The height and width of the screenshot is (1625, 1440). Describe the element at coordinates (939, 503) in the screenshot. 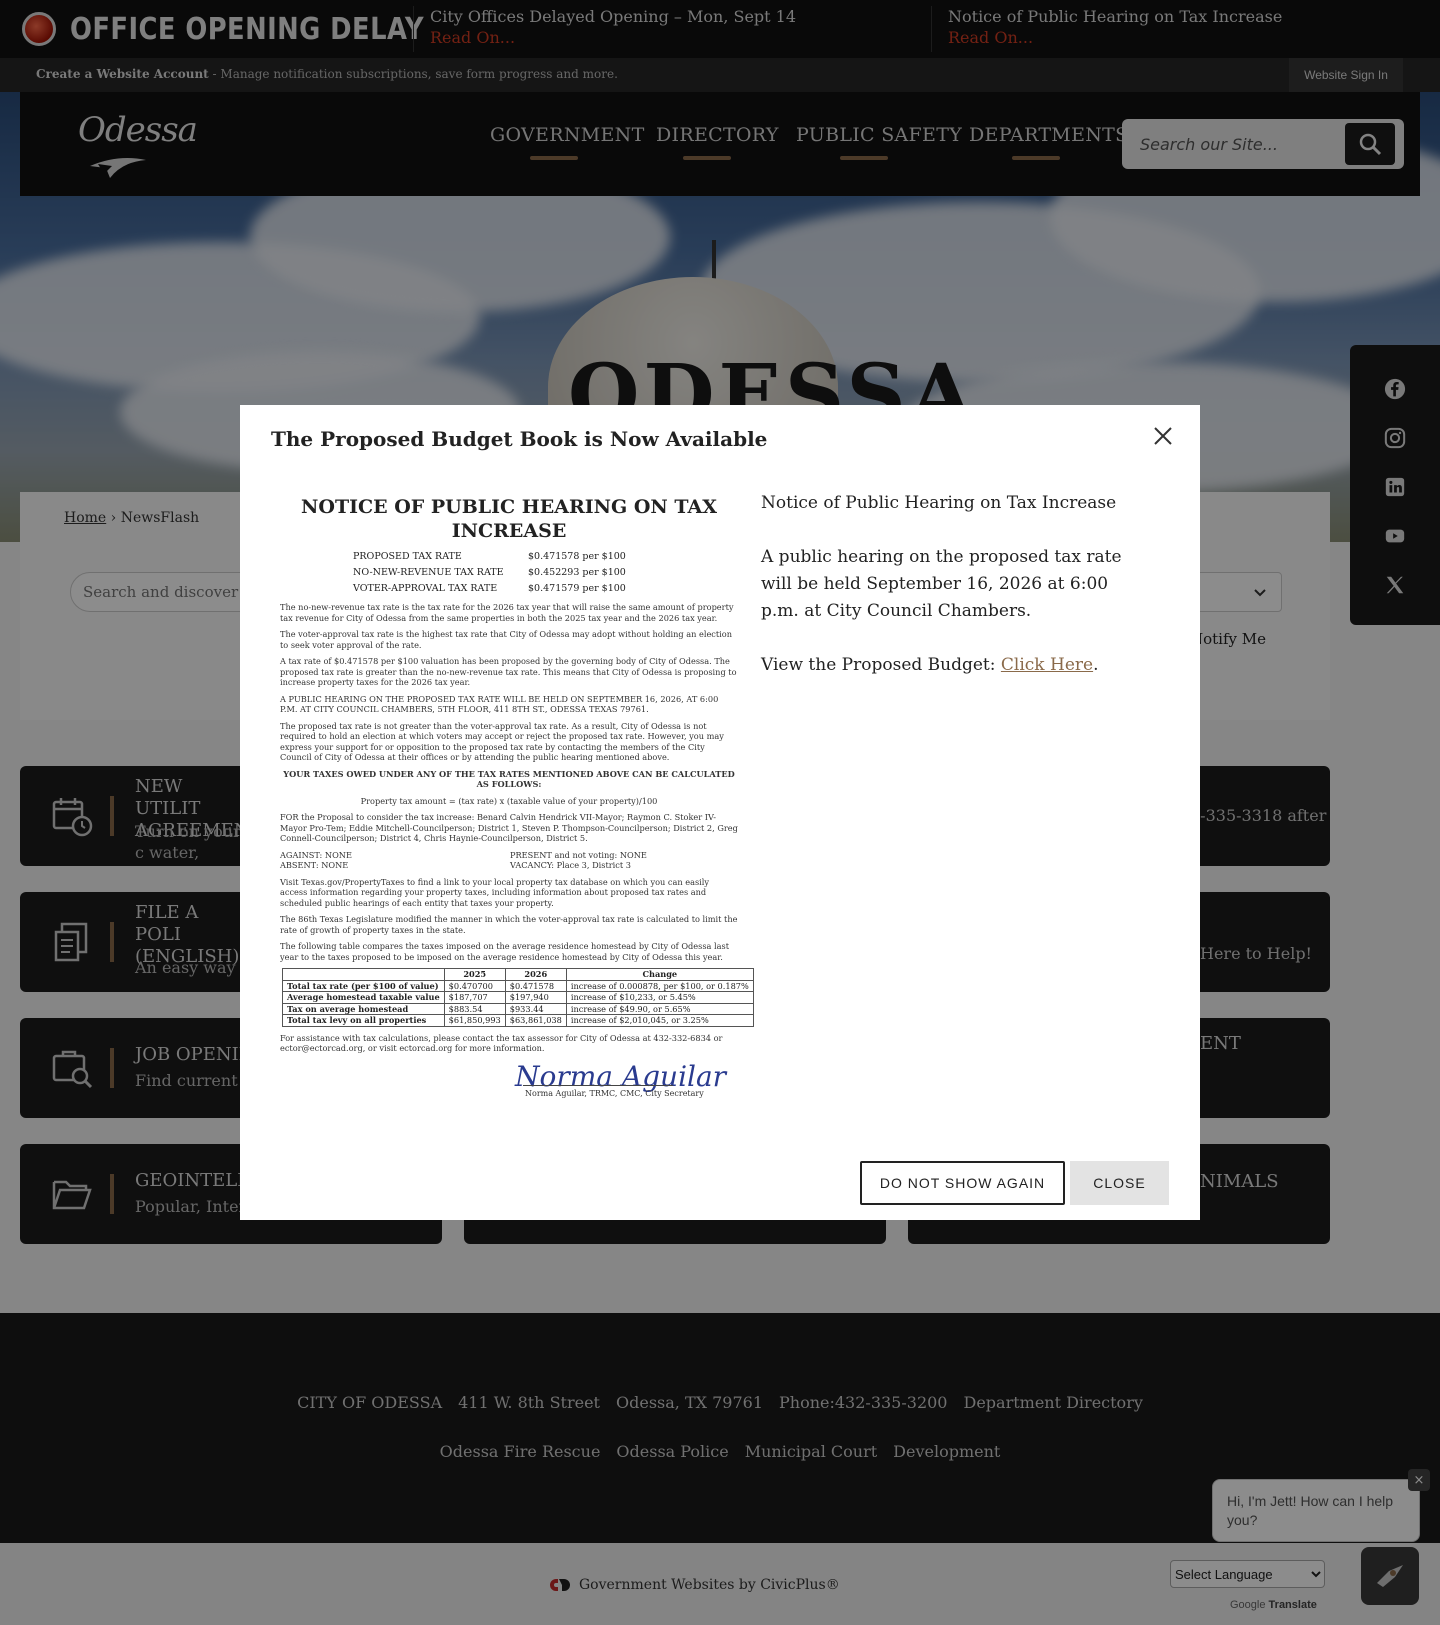

I see `notice-heading: Notice of Public Hearing on Tax Increase` at that location.